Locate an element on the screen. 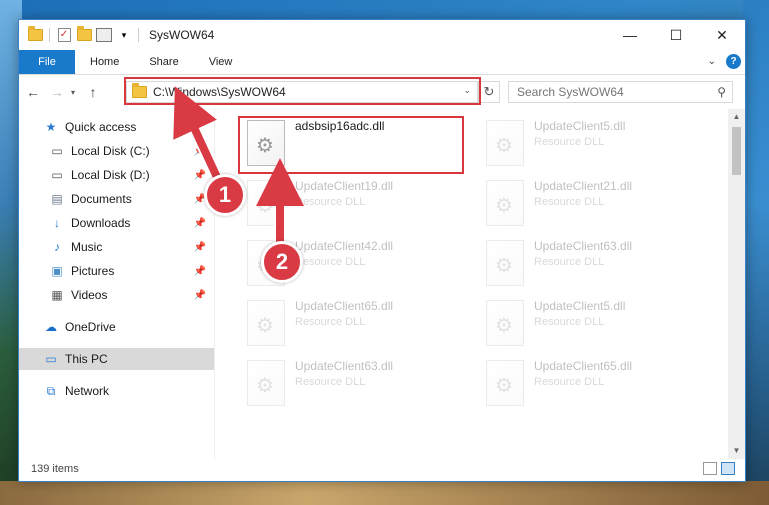 This screenshot has width=769, height=505. step-badge-1: 1 is located at coordinates (225, 195).